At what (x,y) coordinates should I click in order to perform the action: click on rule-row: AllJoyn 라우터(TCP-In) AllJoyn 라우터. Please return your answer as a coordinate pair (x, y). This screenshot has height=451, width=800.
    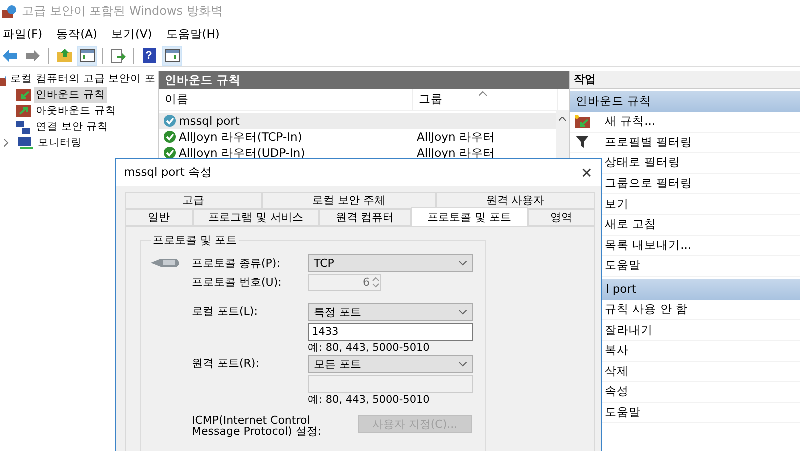
    Looking at the image, I should click on (357, 137).